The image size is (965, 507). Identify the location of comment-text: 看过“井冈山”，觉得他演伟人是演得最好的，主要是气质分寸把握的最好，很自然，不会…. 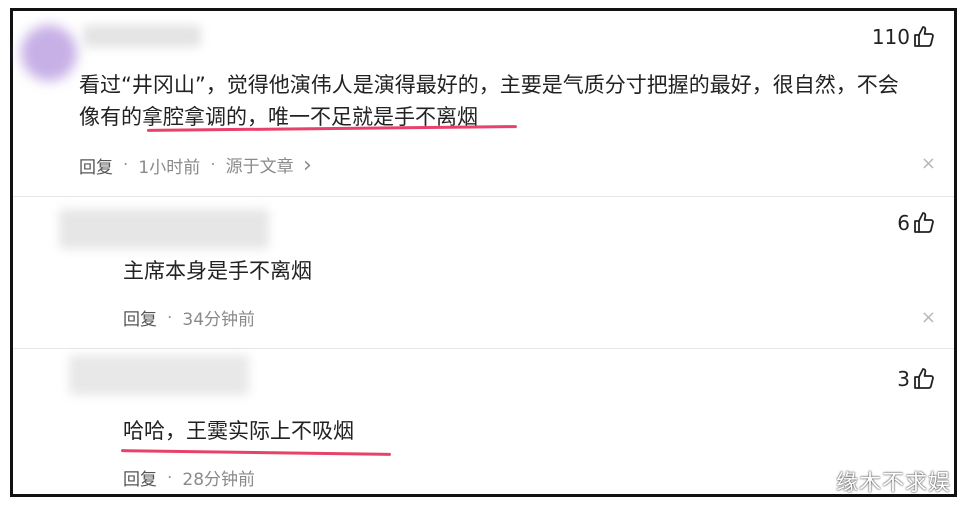
(489, 101).